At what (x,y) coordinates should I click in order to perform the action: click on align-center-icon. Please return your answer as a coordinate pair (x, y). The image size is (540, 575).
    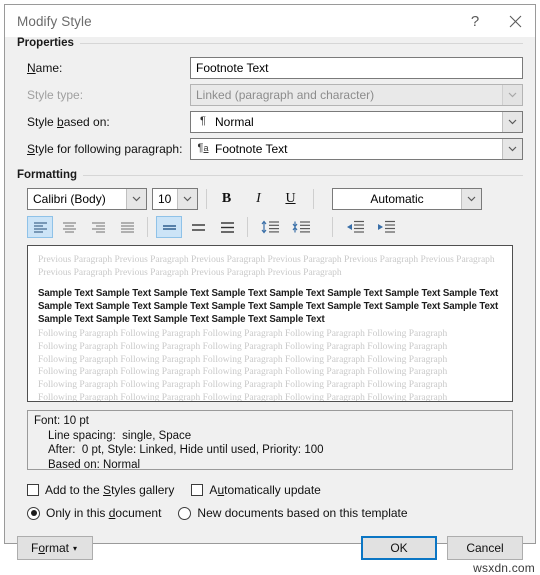
    Looking at the image, I should click on (69, 227).